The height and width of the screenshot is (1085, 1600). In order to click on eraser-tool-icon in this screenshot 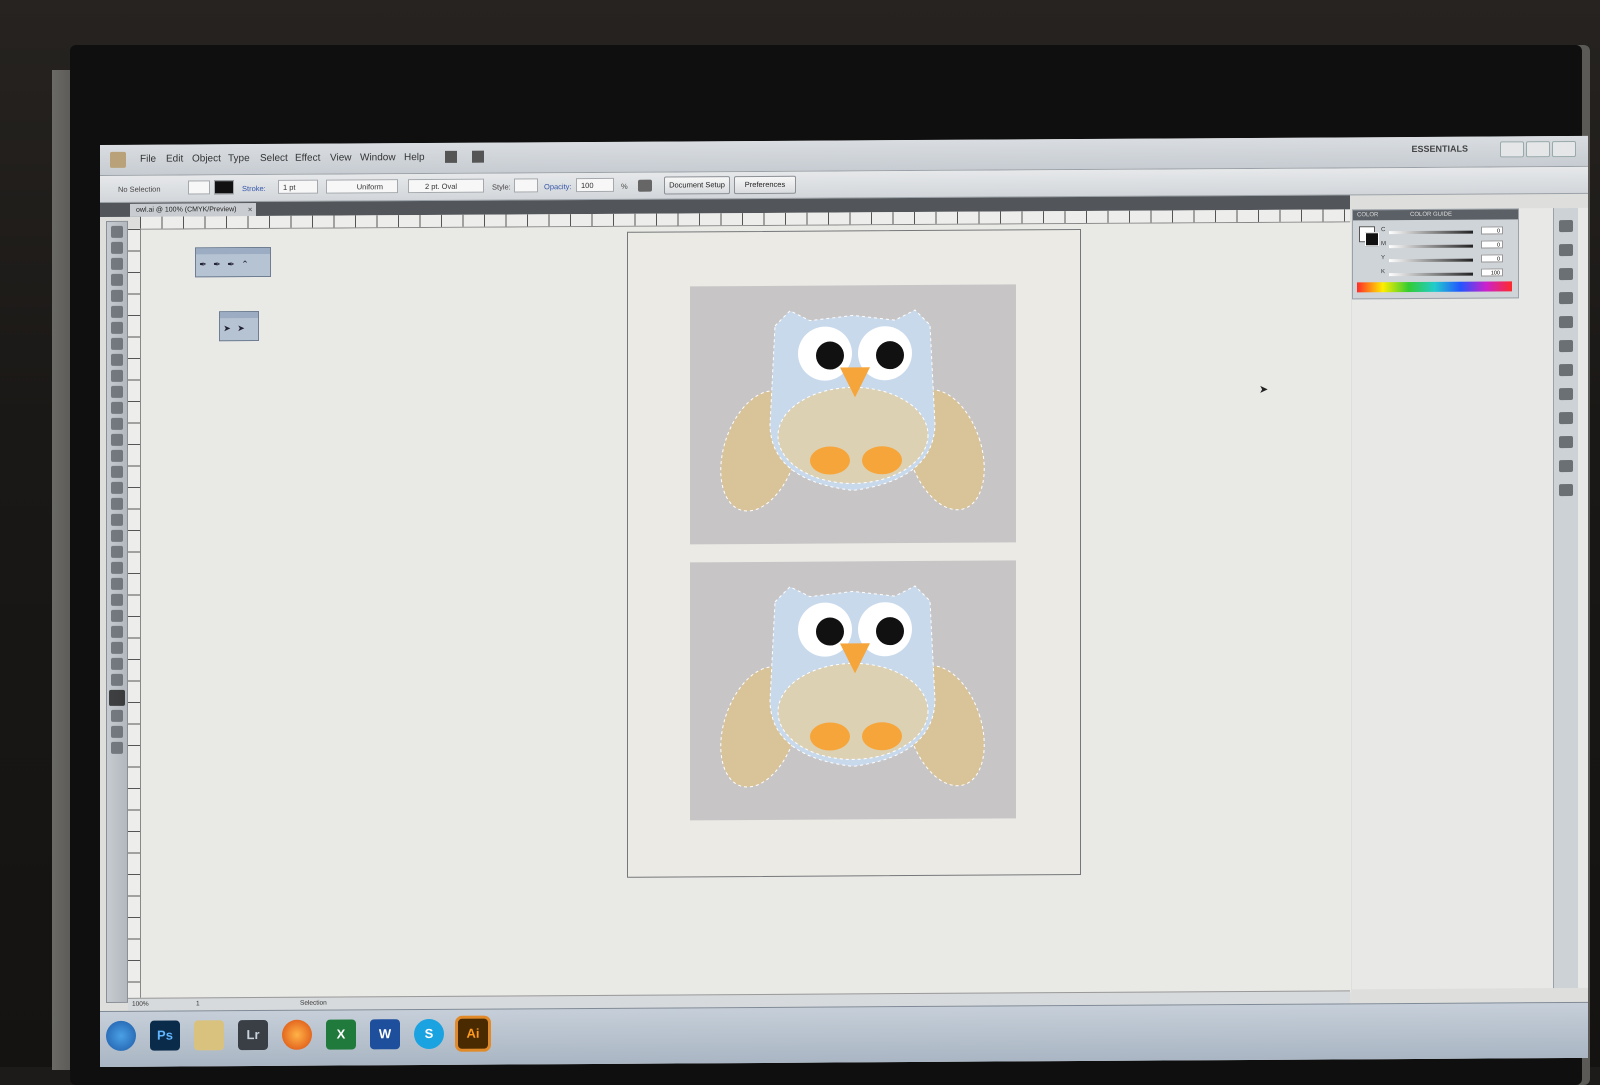, I will do `click(117, 407)`.